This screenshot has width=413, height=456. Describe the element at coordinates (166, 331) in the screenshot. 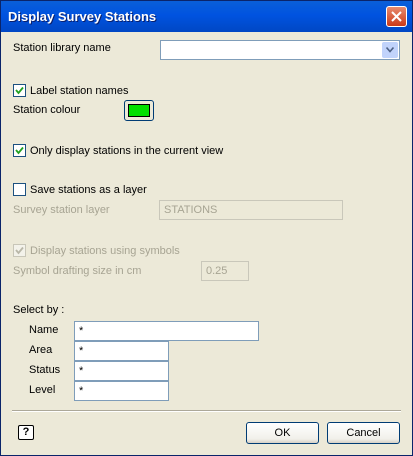

I see `select-name-field: *` at that location.